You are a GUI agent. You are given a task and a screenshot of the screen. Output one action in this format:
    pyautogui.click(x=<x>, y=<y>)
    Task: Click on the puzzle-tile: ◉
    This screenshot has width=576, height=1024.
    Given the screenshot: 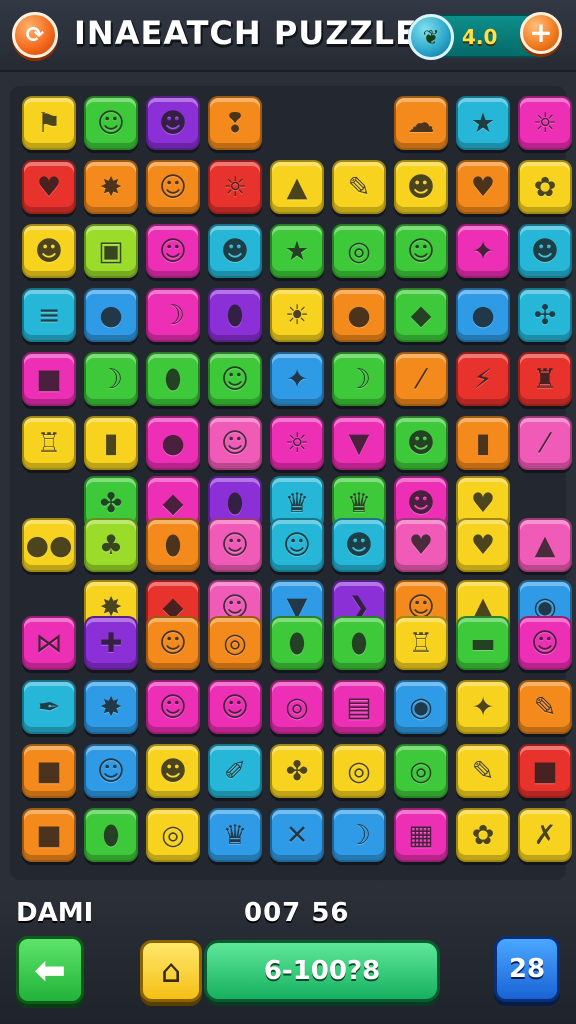 What is the action you would take?
    pyautogui.click(x=421, y=707)
    